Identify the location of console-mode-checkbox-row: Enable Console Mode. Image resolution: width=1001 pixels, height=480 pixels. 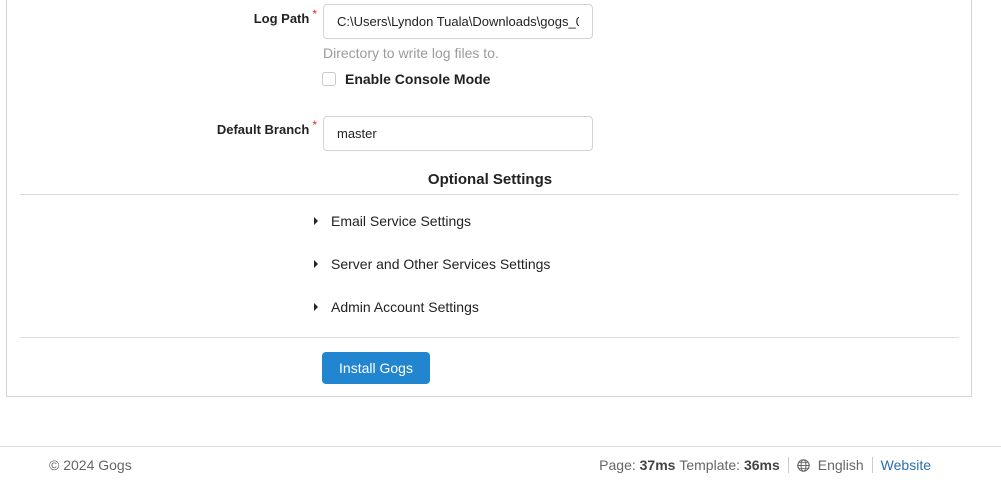
(406, 79).